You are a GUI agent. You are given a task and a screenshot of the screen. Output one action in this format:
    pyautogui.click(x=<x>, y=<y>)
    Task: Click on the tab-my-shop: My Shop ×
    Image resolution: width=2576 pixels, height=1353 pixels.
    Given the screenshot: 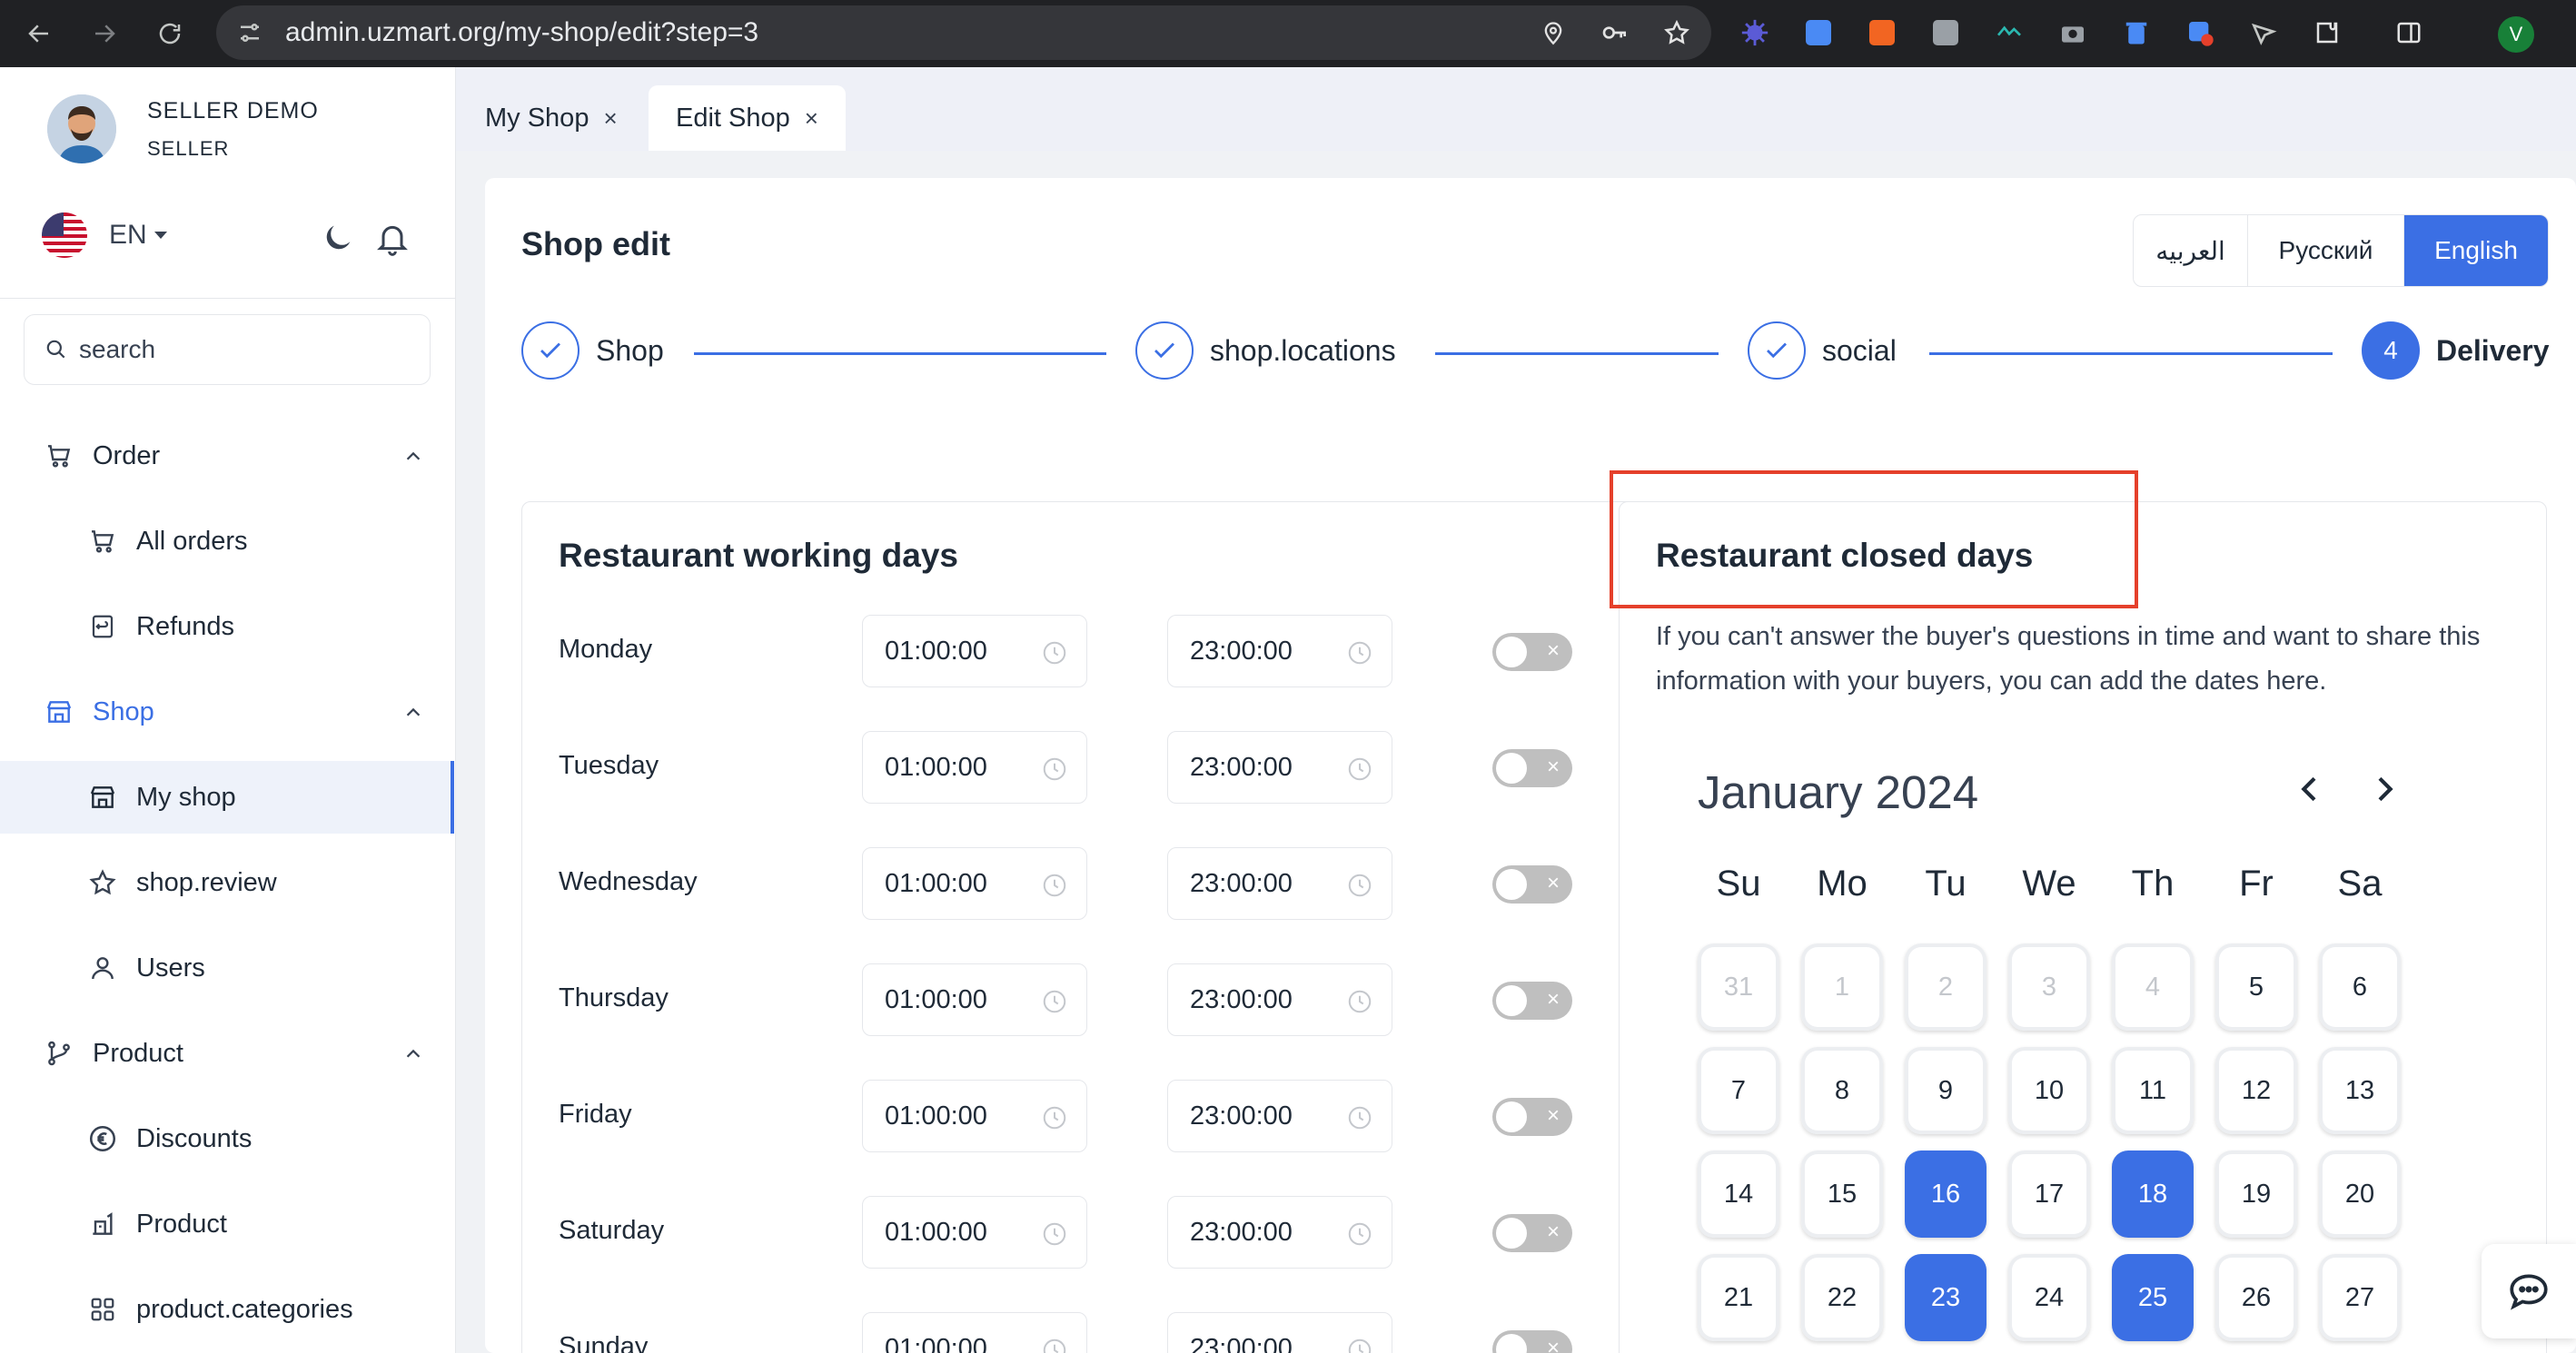 What is the action you would take?
    pyautogui.click(x=551, y=118)
    